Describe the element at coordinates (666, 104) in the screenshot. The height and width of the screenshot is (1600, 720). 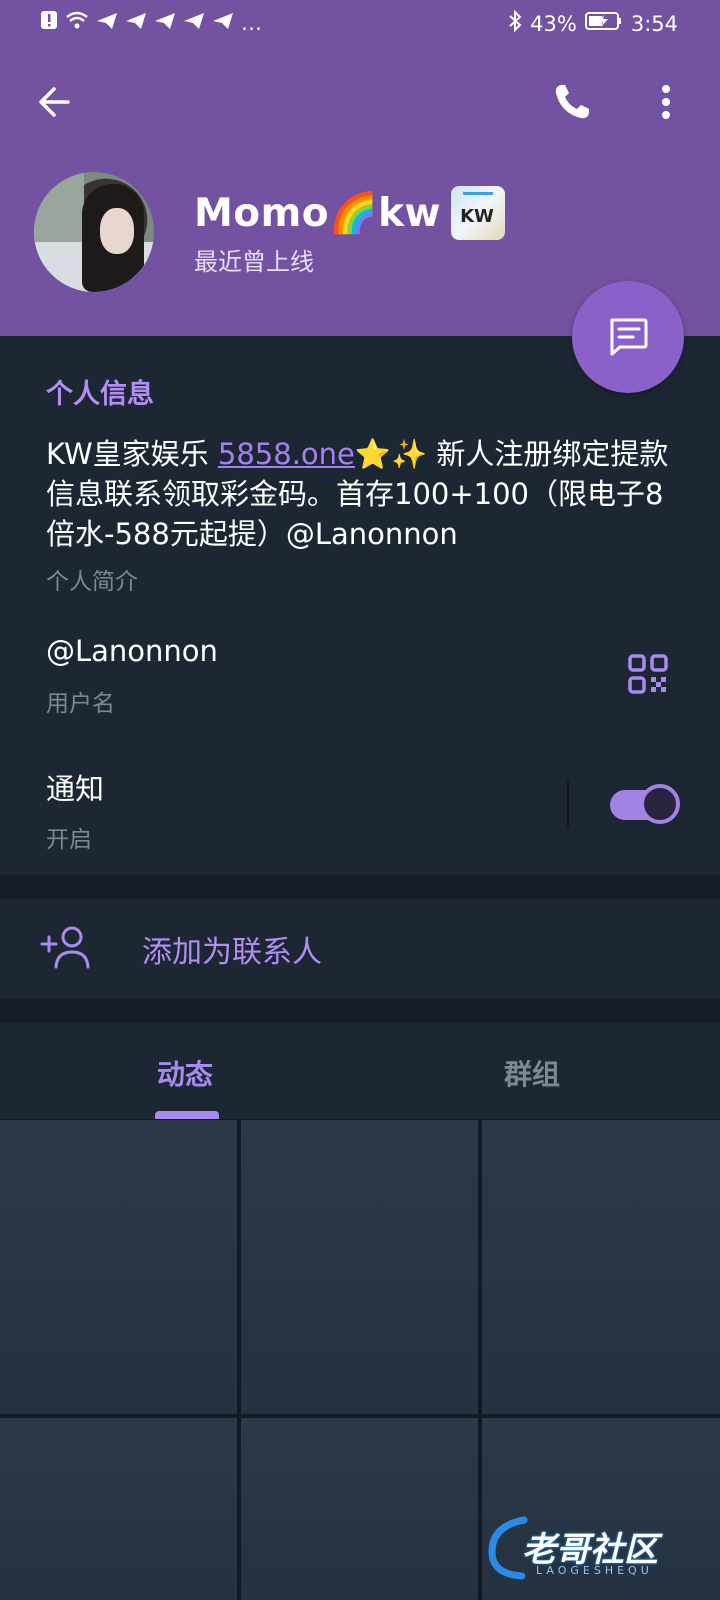
I see `more-vertical-icon` at that location.